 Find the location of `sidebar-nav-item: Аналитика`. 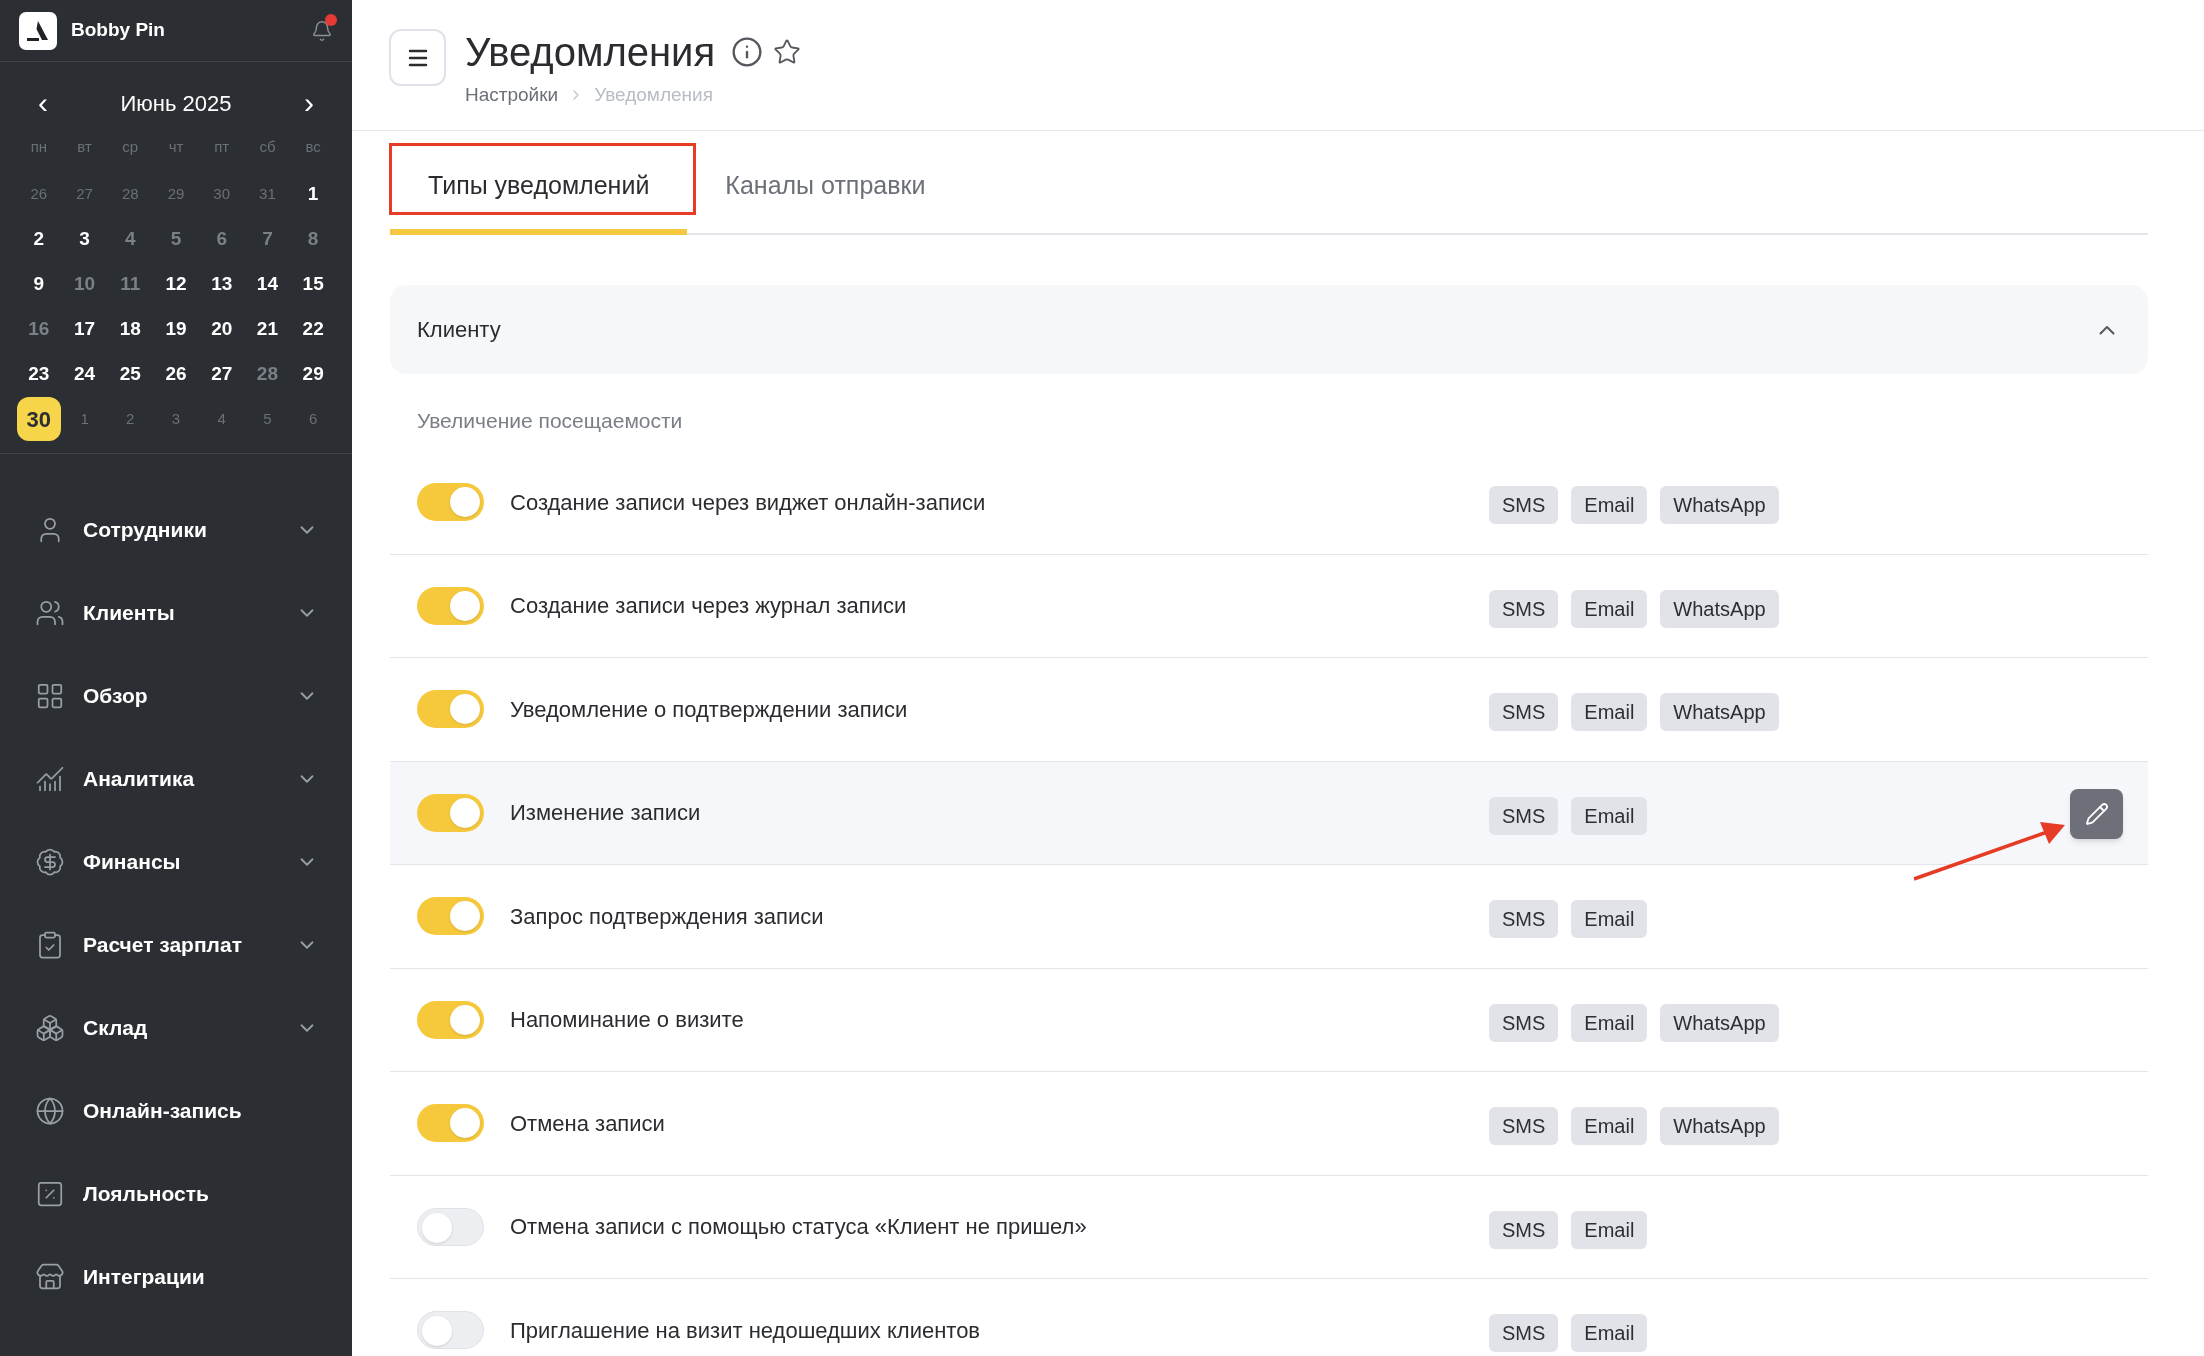

sidebar-nav-item: Аналитика is located at coordinates (176, 778).